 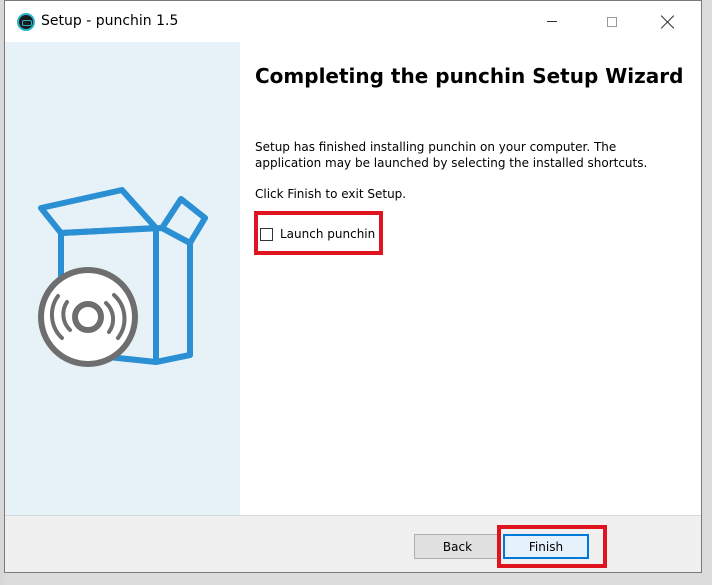 I want to click on minimize-icon, so click(x=552, y=21).